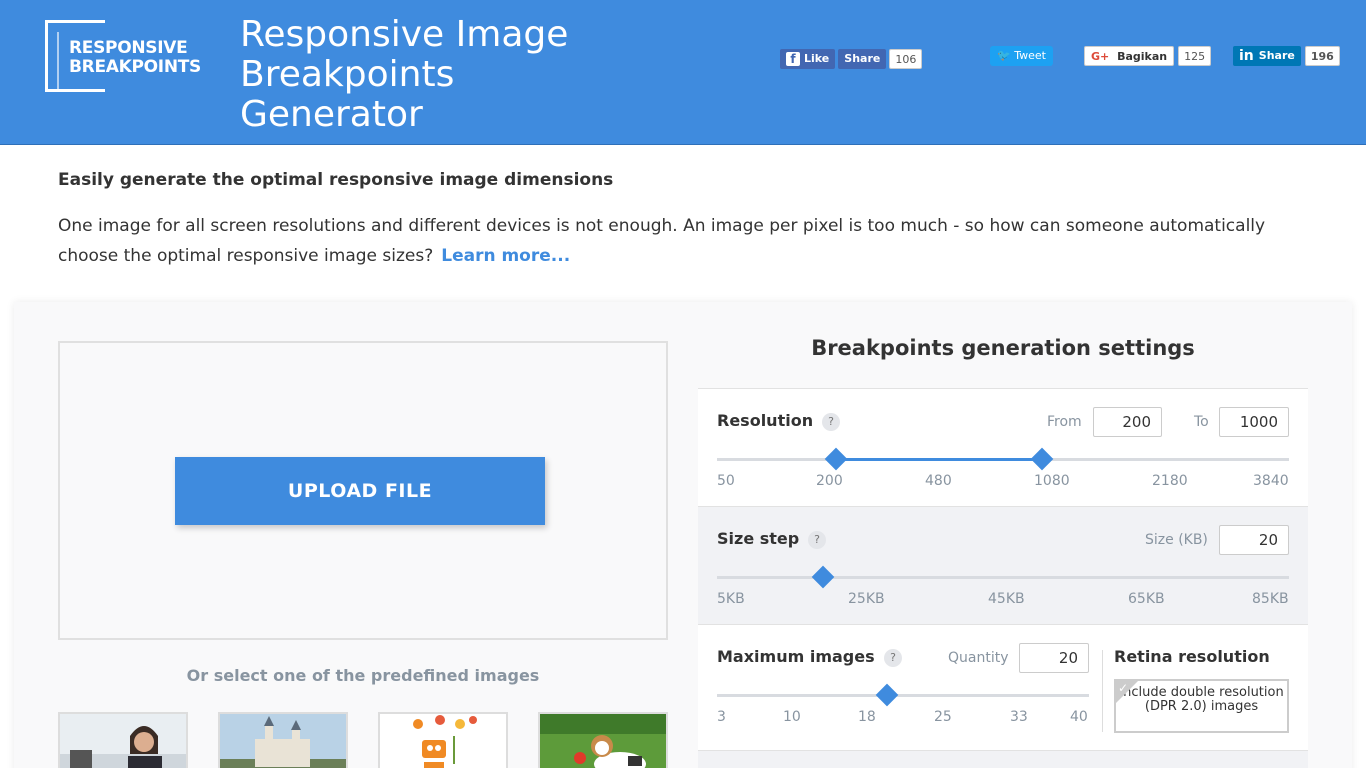  I want to click on resolution-from-input: 200, so click(1127, 422).